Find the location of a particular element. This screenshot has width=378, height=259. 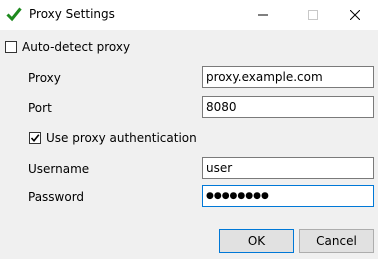

port-label: Port is located at coordinates (40, 108).